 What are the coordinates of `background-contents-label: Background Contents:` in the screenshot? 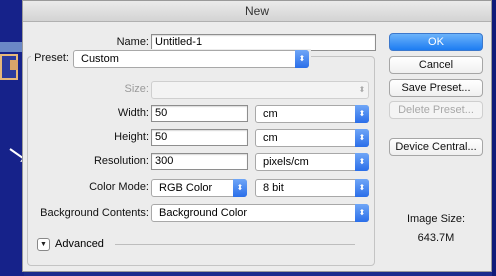 It's located at (94, 213).